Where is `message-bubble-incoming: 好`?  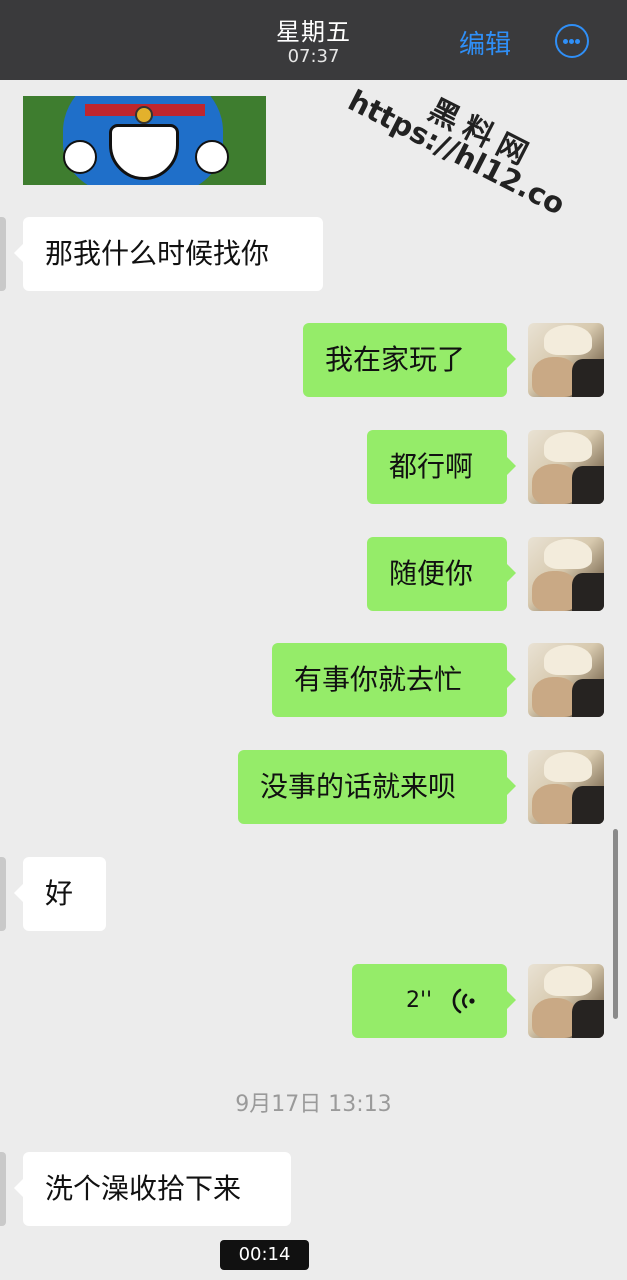 message-bubble-incoming: 好 is located at coordinates (60, 894).